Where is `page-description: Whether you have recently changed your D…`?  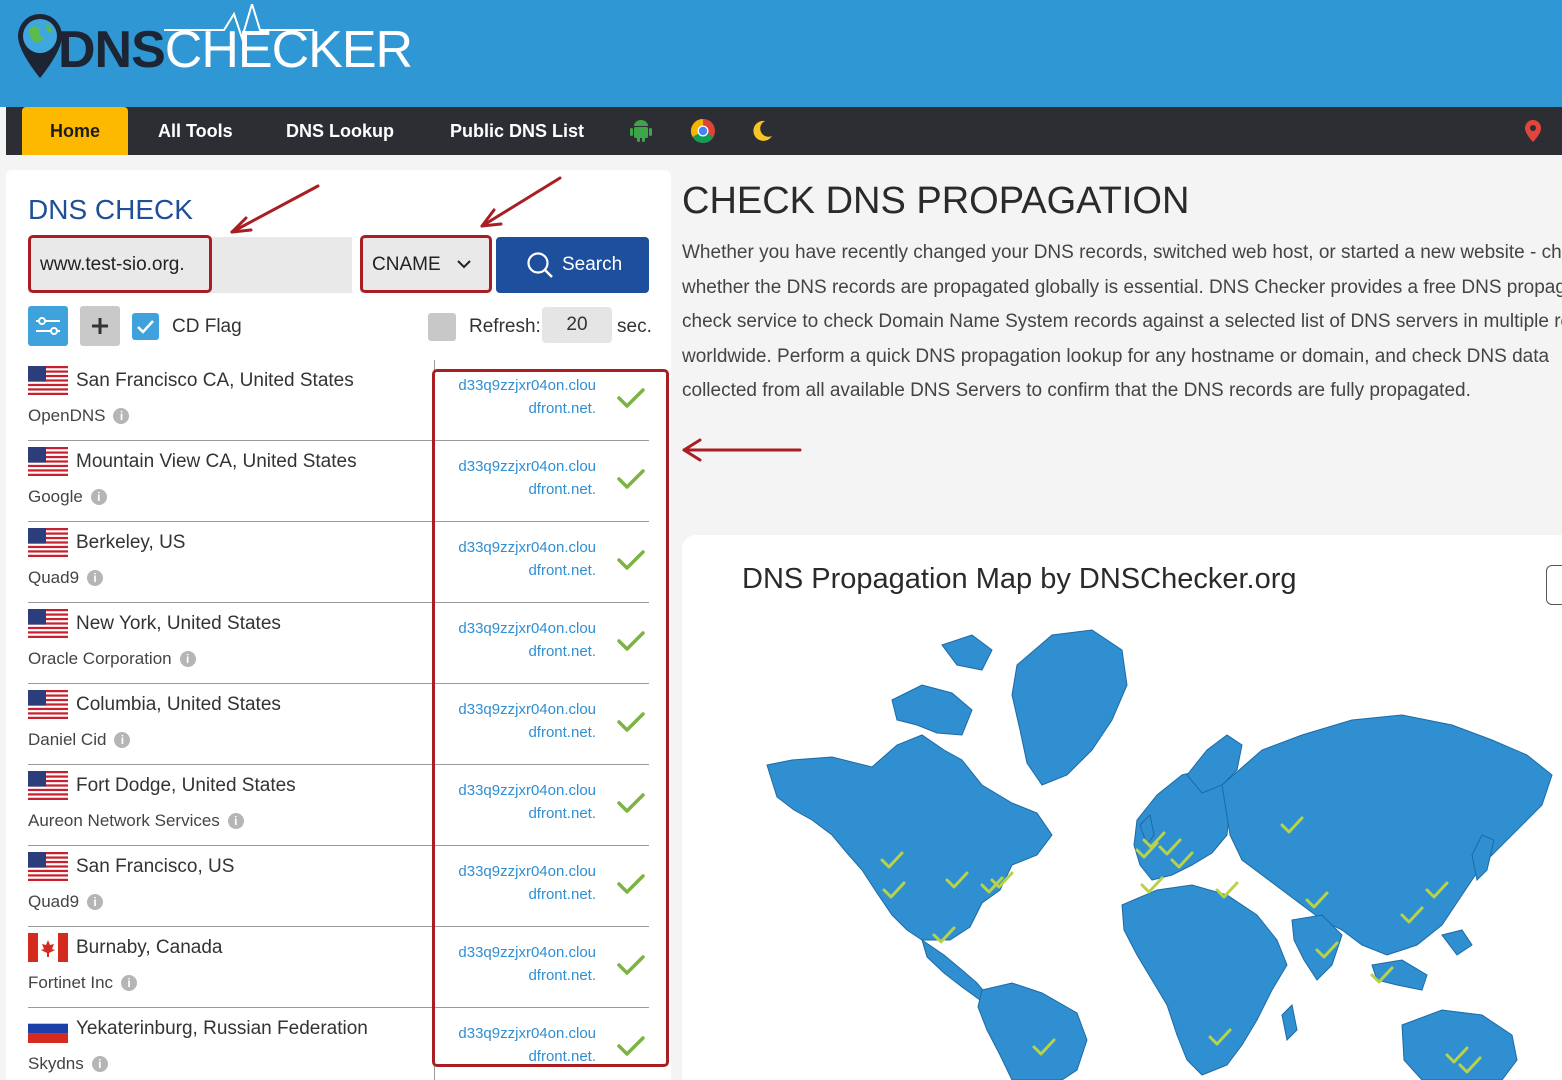 page-description: Whether you have recently changed your D… is located at coordinates (1122, 322).